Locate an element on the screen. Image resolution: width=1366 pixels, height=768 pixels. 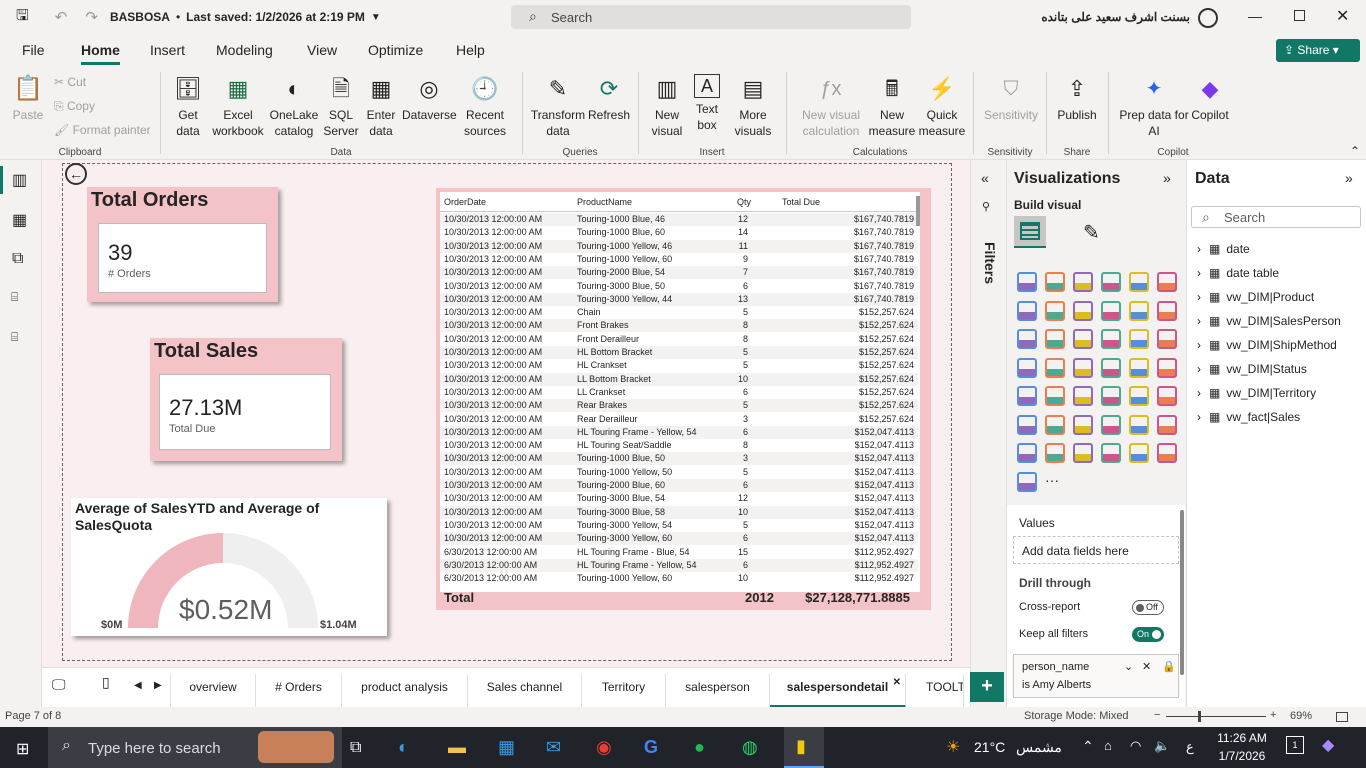
tab-overview: overview is located at coordinates (213, 691).